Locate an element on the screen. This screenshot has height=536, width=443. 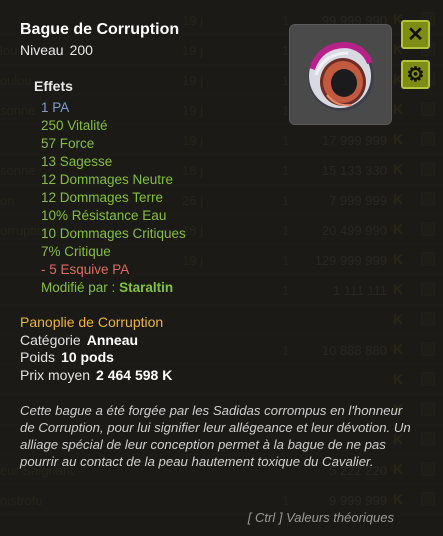
modified-by-label: Modifié par : is located at coordinates (78, 287).